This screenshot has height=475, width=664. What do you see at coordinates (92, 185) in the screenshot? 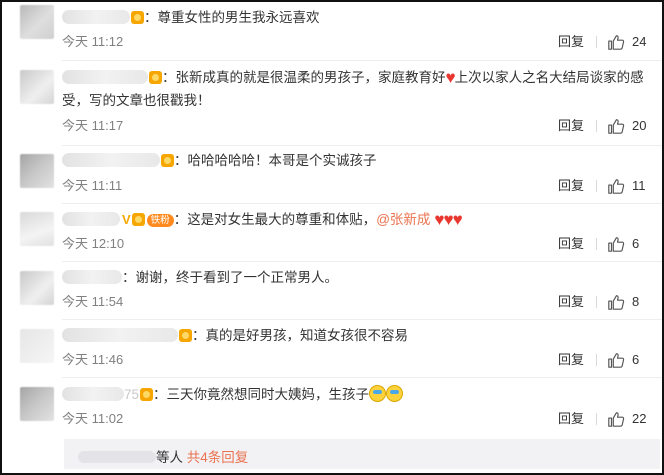
I see `timestamp: 今天 11:11` at bounding box center [92, 185].